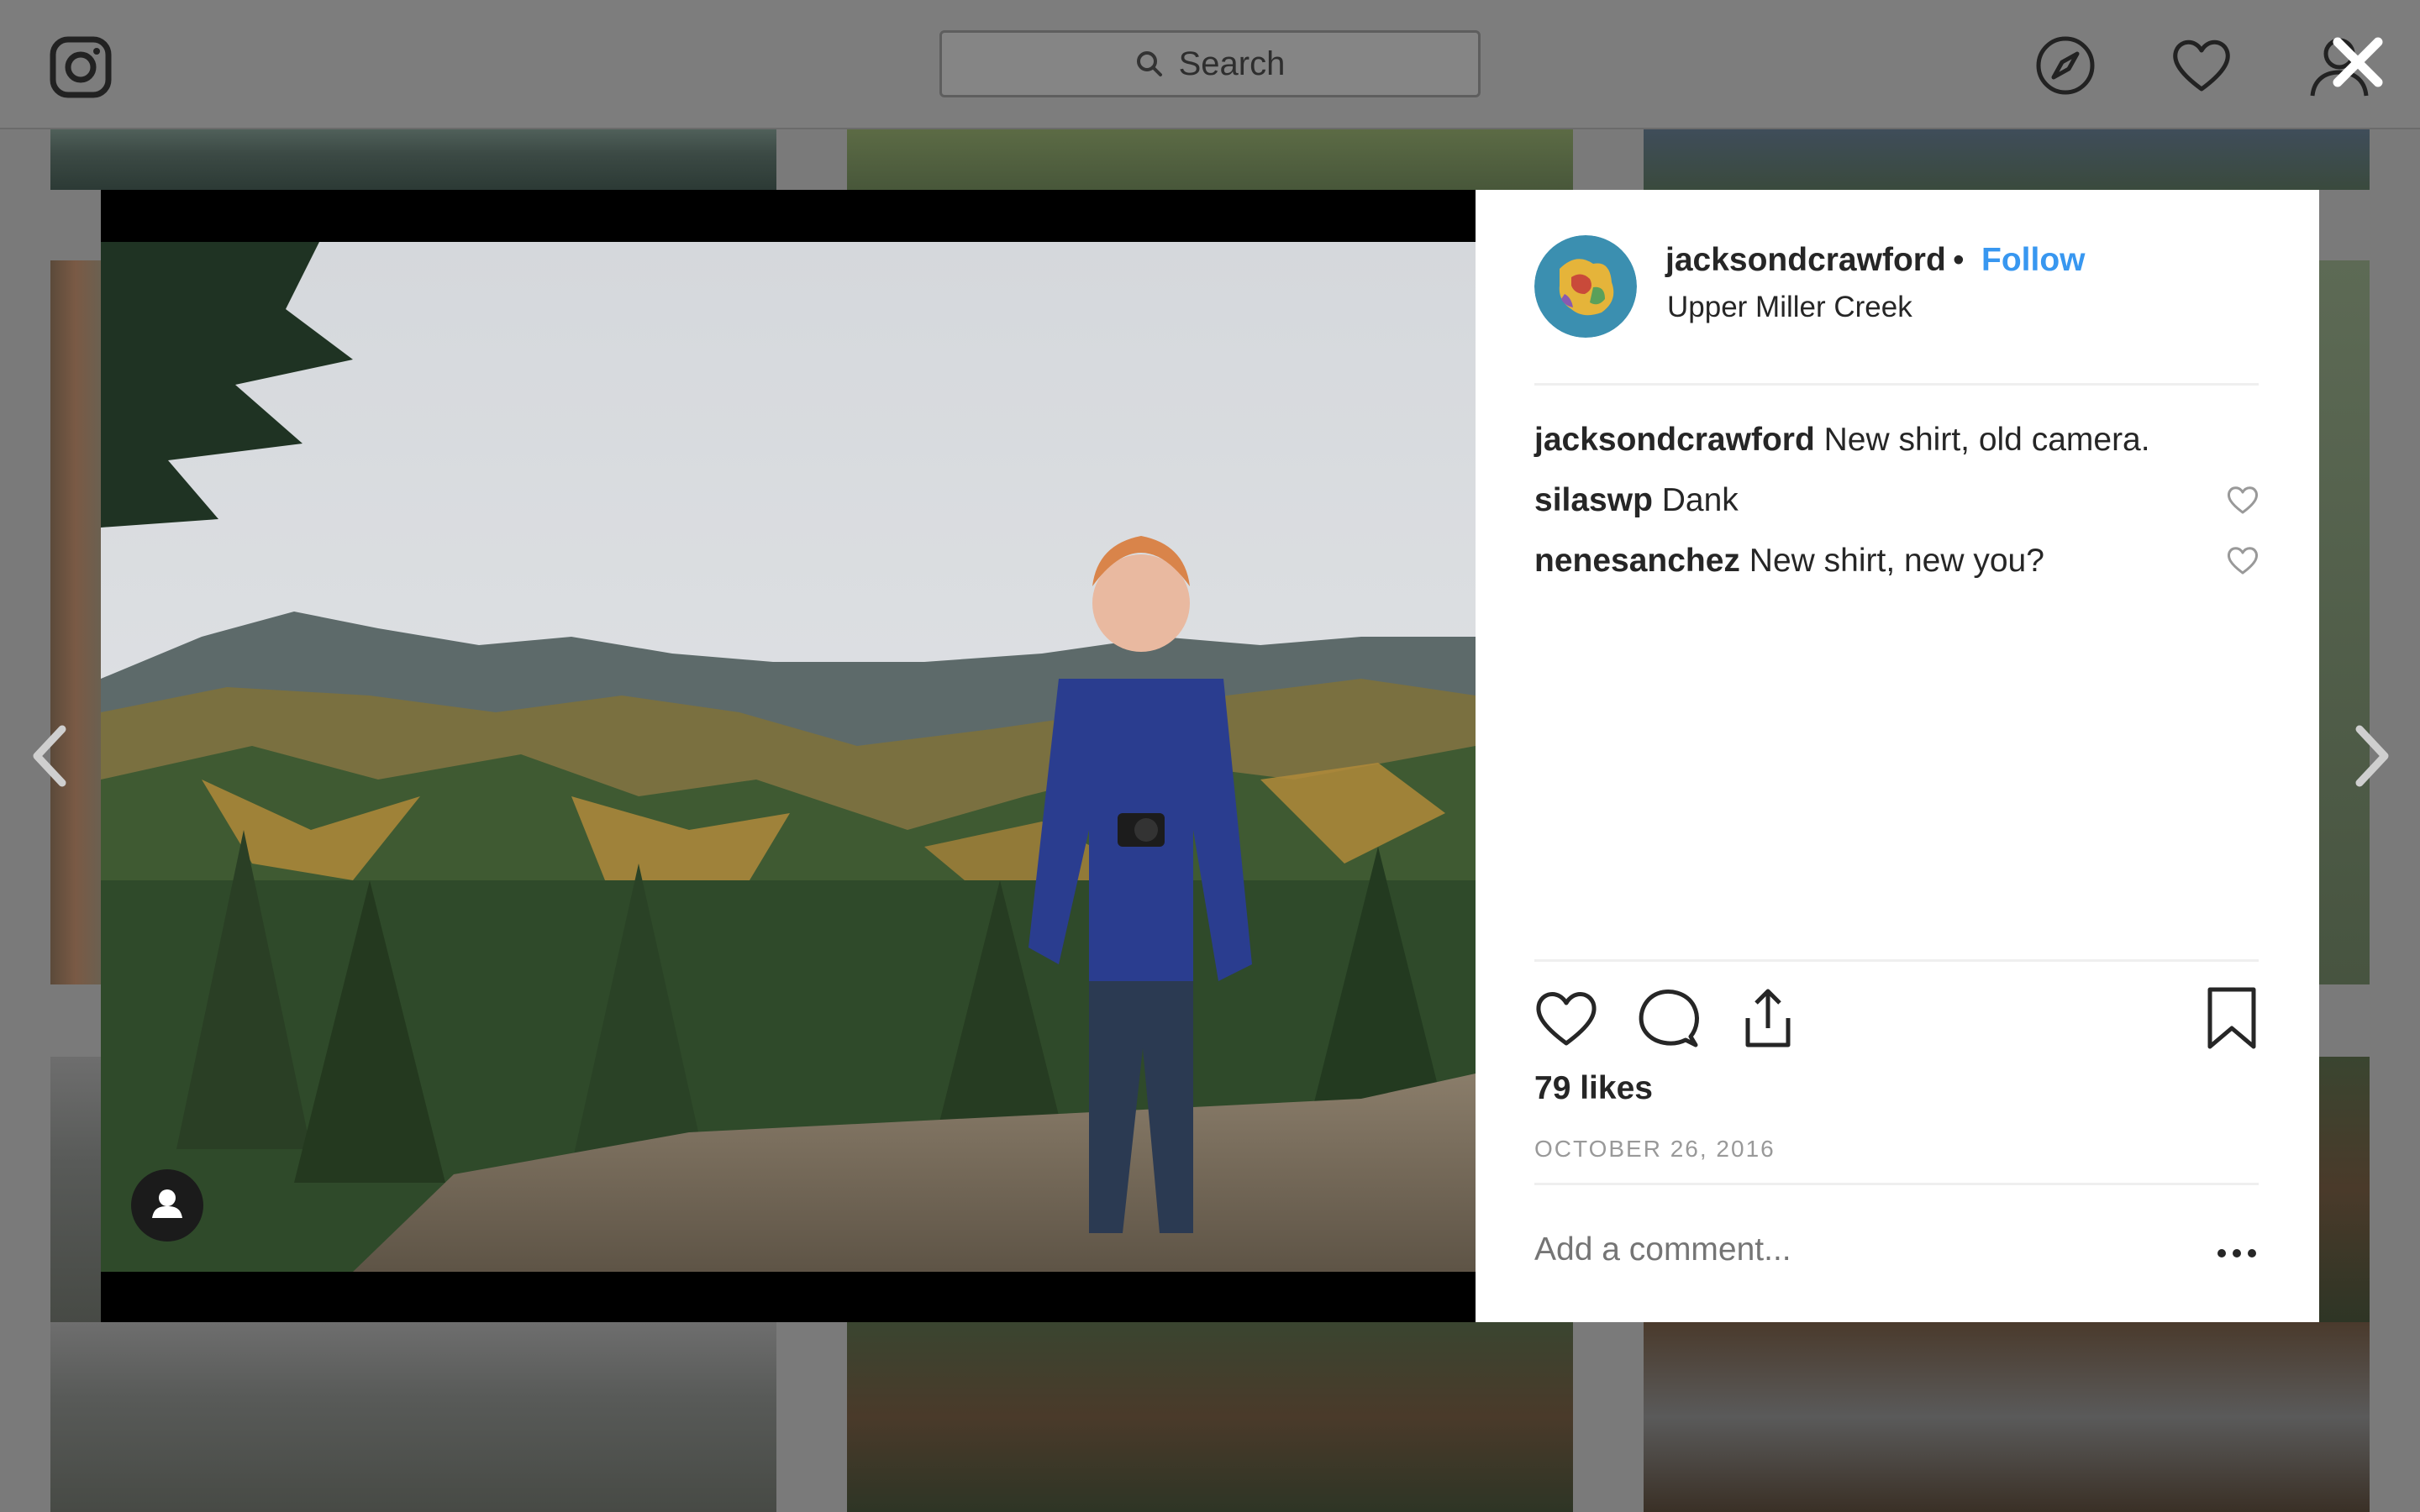  I want to click on post-username: jacksondcrawford, so click(1805, 260).